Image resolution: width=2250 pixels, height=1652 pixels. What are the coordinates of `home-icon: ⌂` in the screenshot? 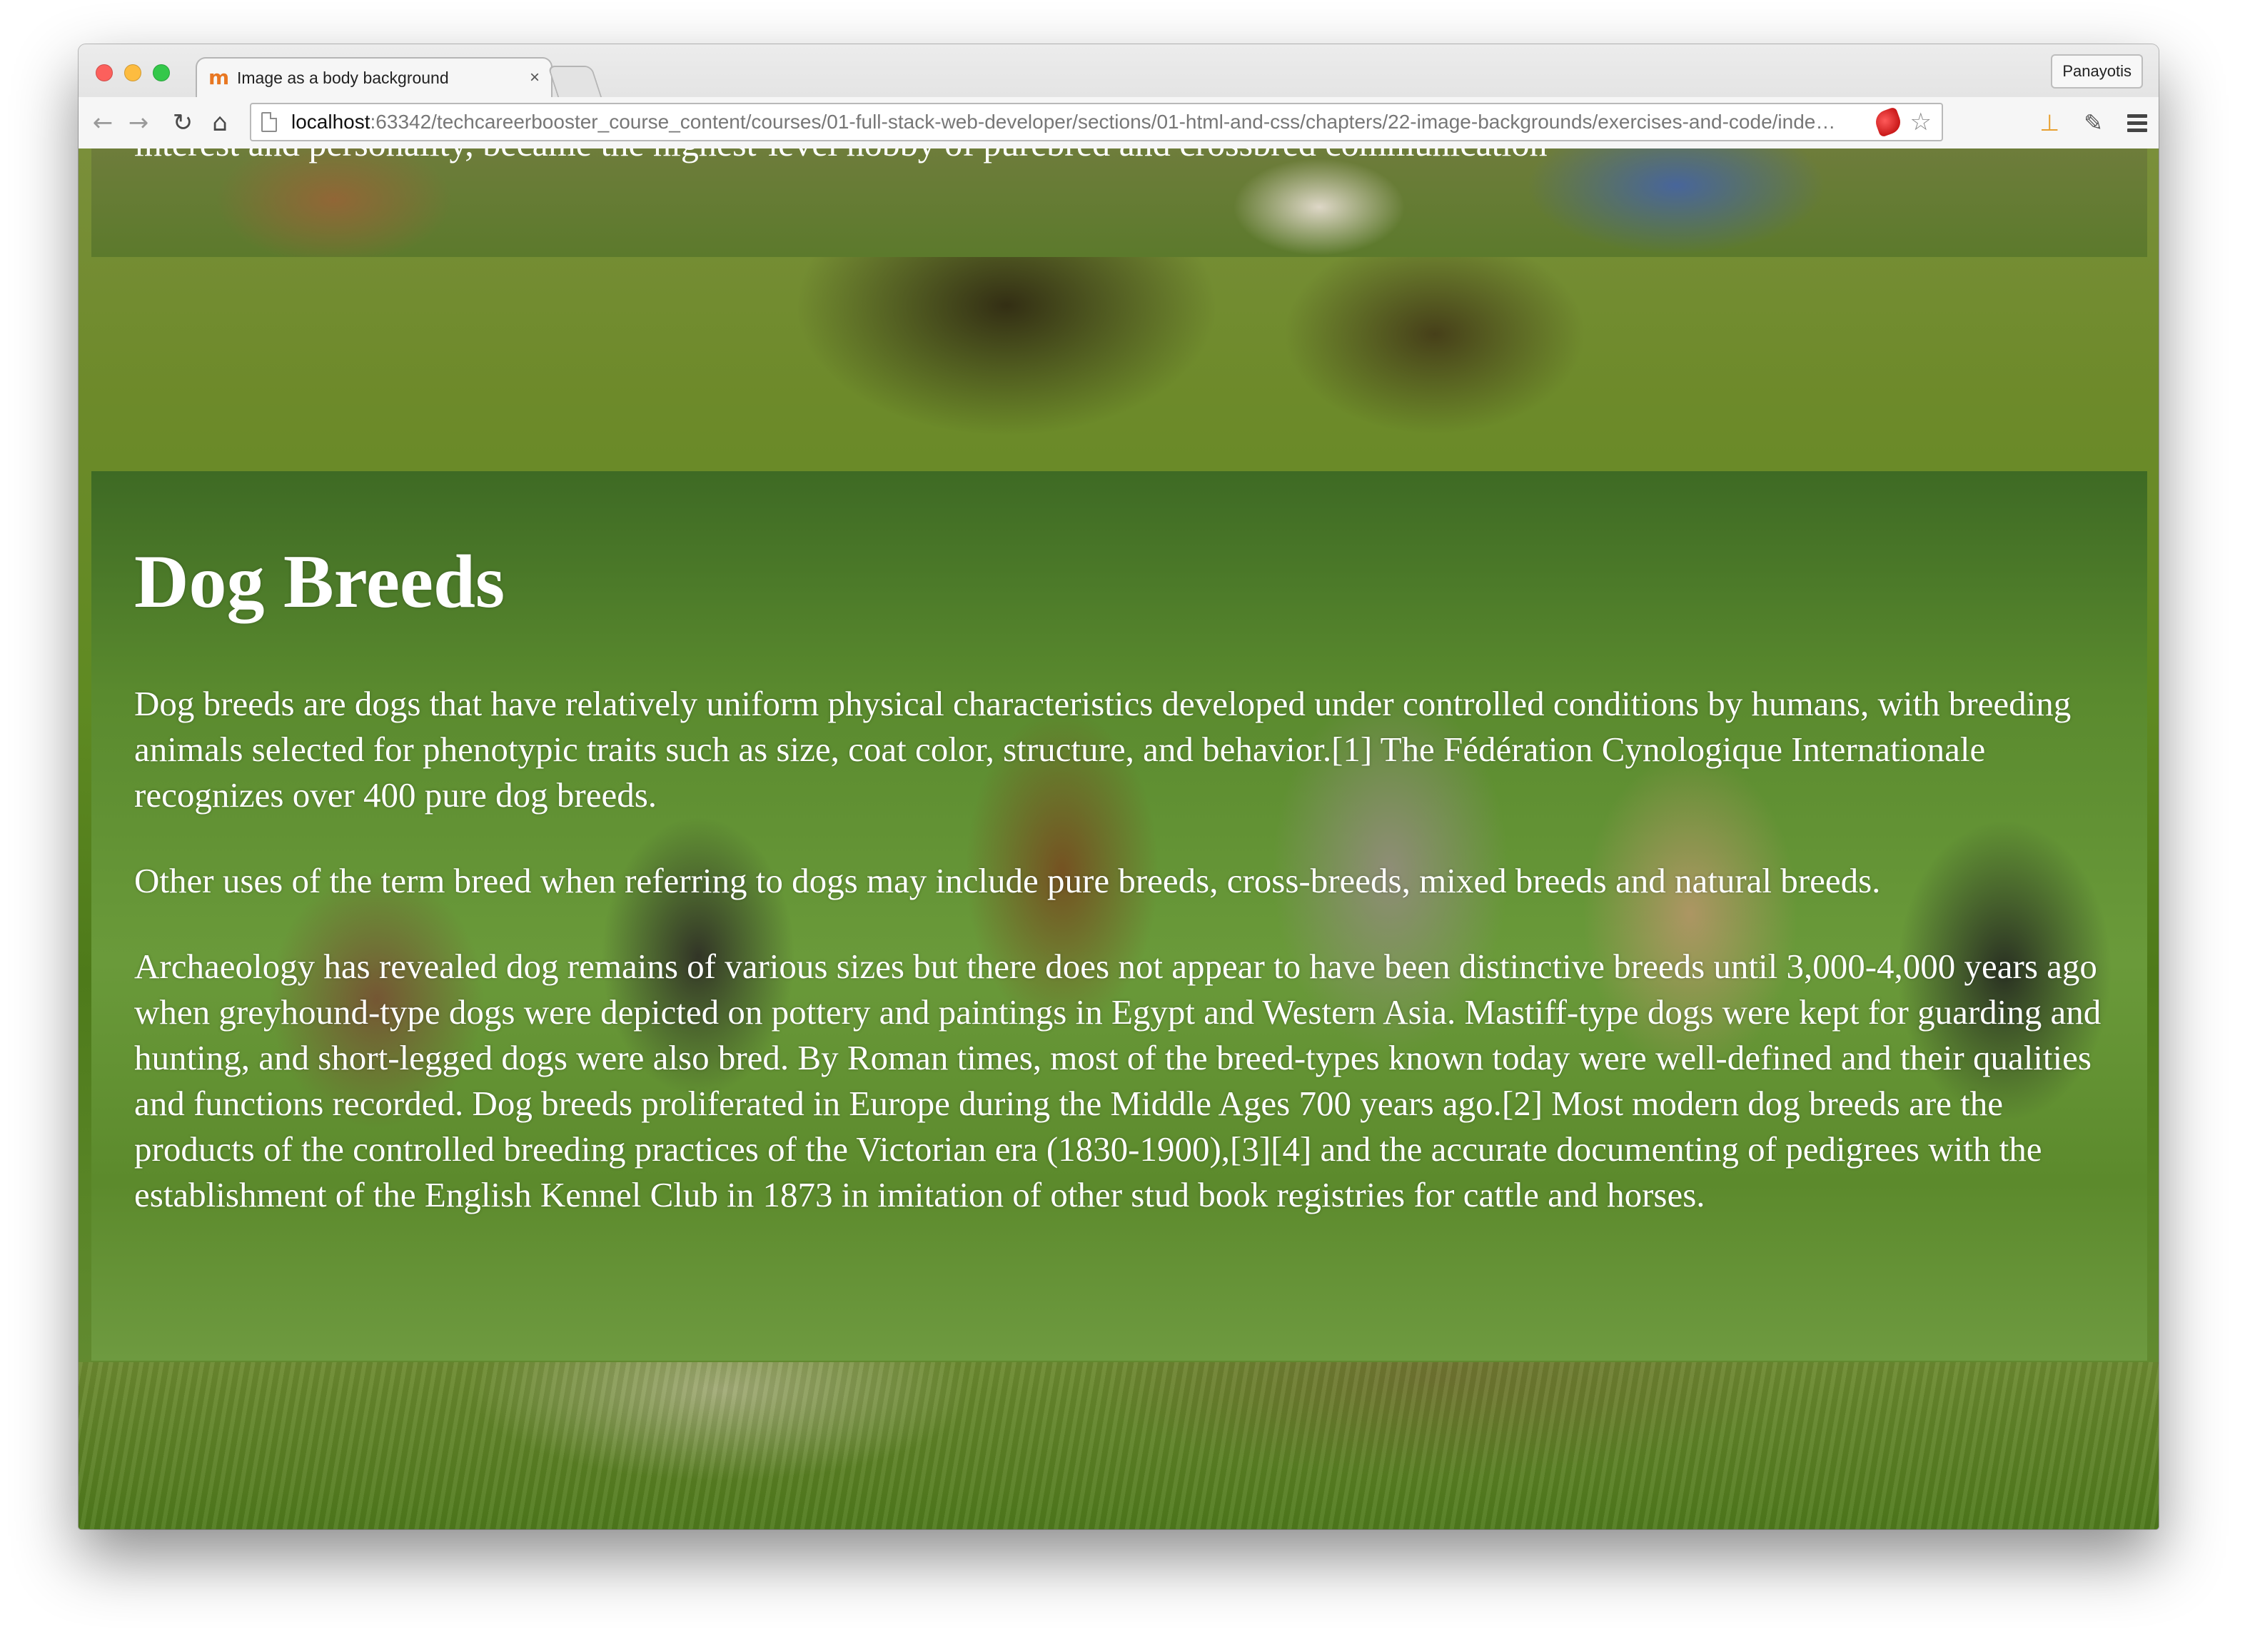 It's located at (220, 123).